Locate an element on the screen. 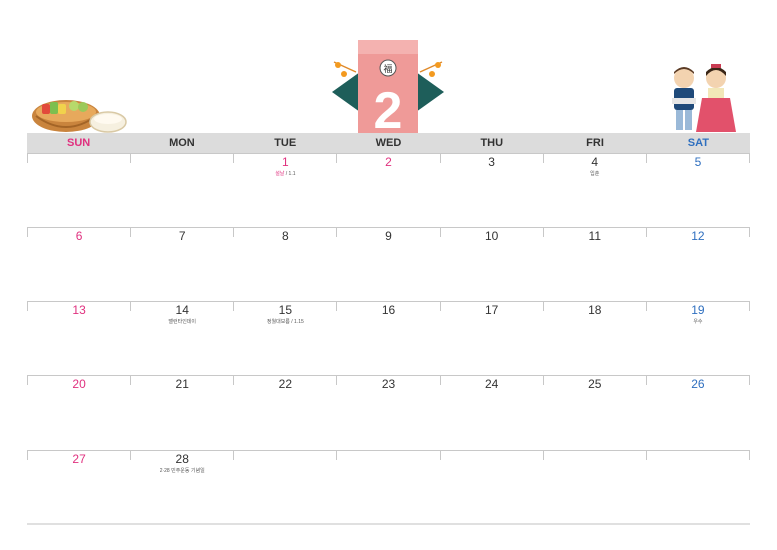  day-cell: 27 is located at coordinates (79, 489).